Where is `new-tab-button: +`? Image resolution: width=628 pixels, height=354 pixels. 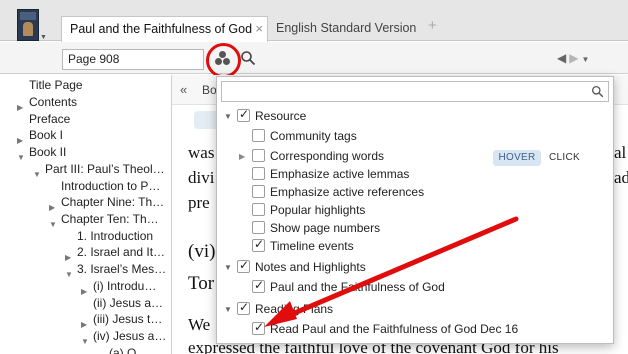 new-tab-button: + is located at coordinates (432, 25).